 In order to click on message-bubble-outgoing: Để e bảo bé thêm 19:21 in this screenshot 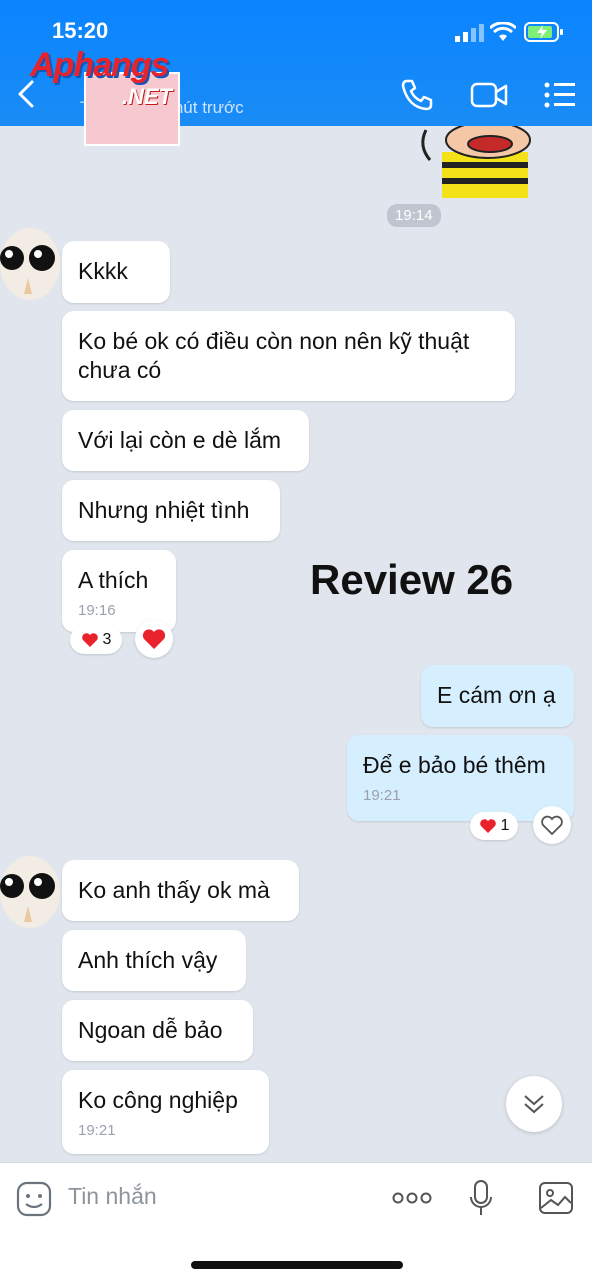, I will do `click(460, 778)`.